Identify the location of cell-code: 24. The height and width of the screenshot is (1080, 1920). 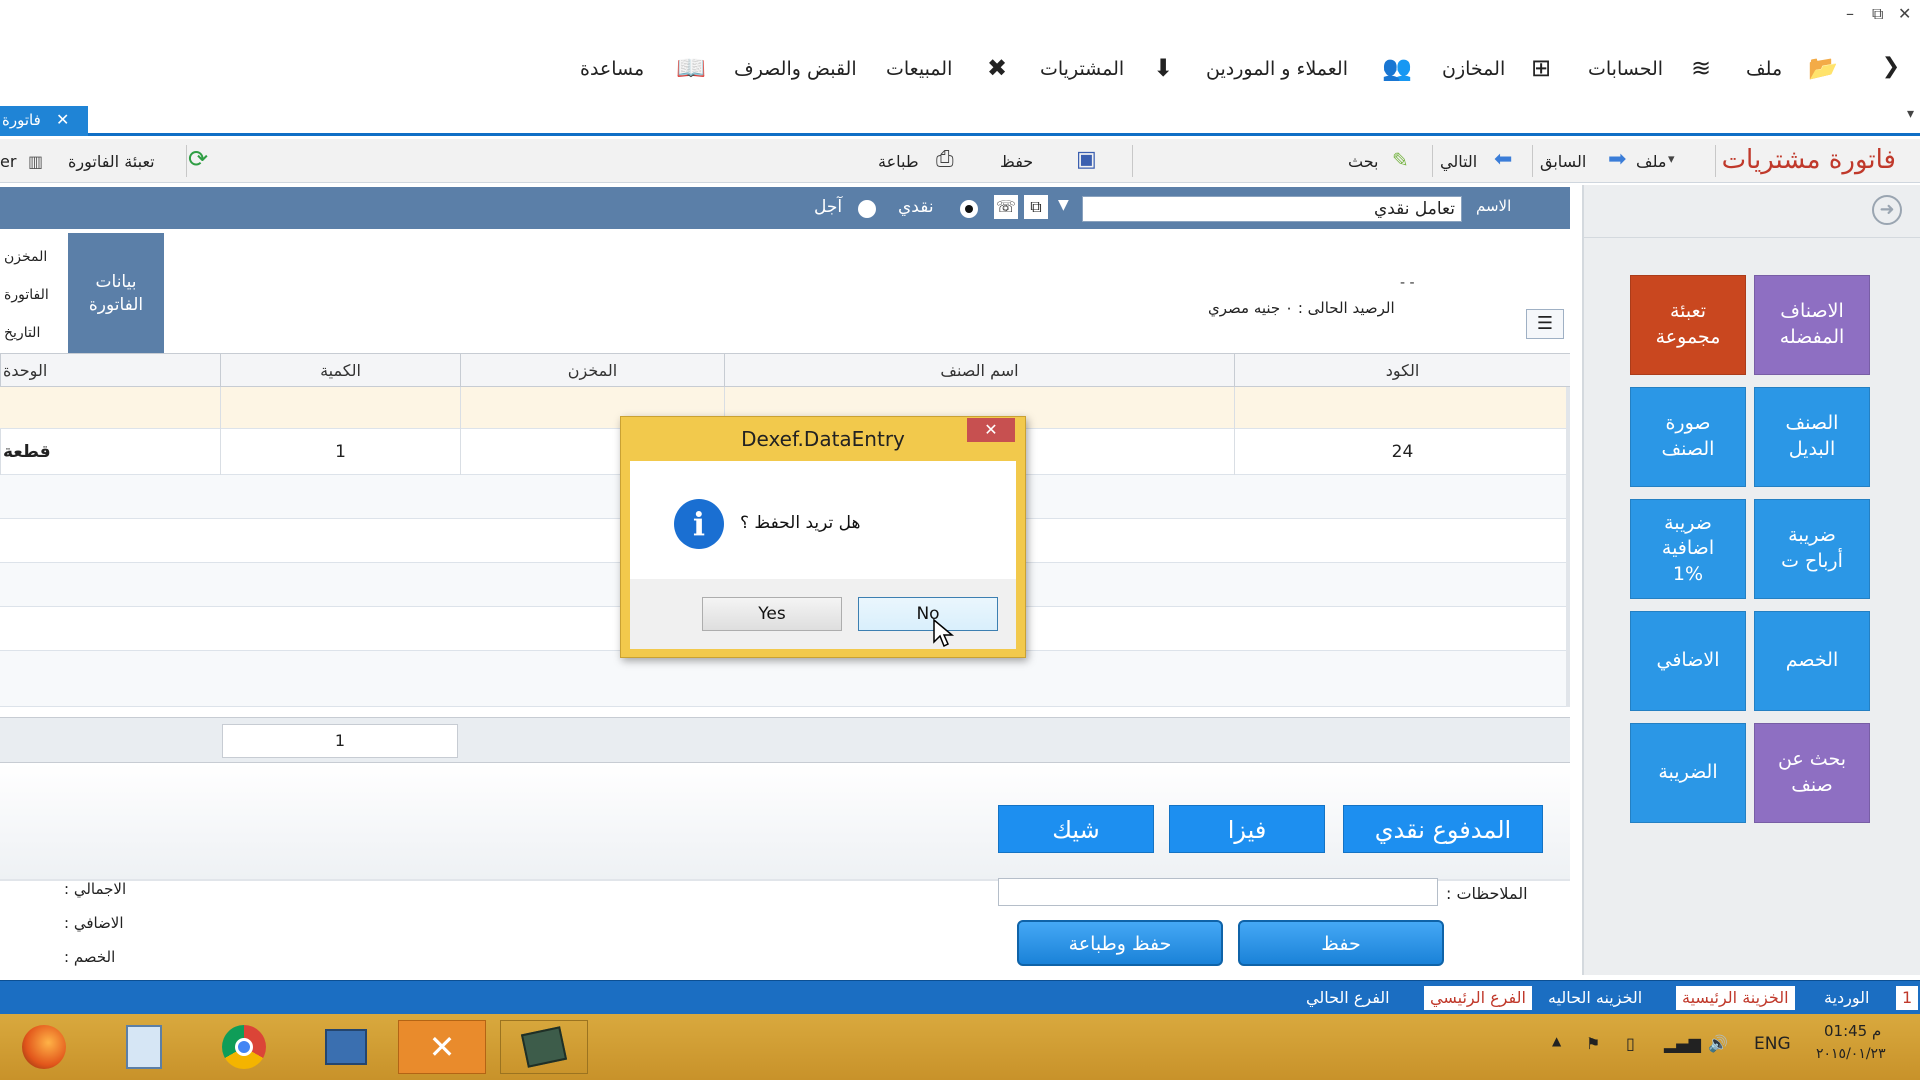
(1402, 452).